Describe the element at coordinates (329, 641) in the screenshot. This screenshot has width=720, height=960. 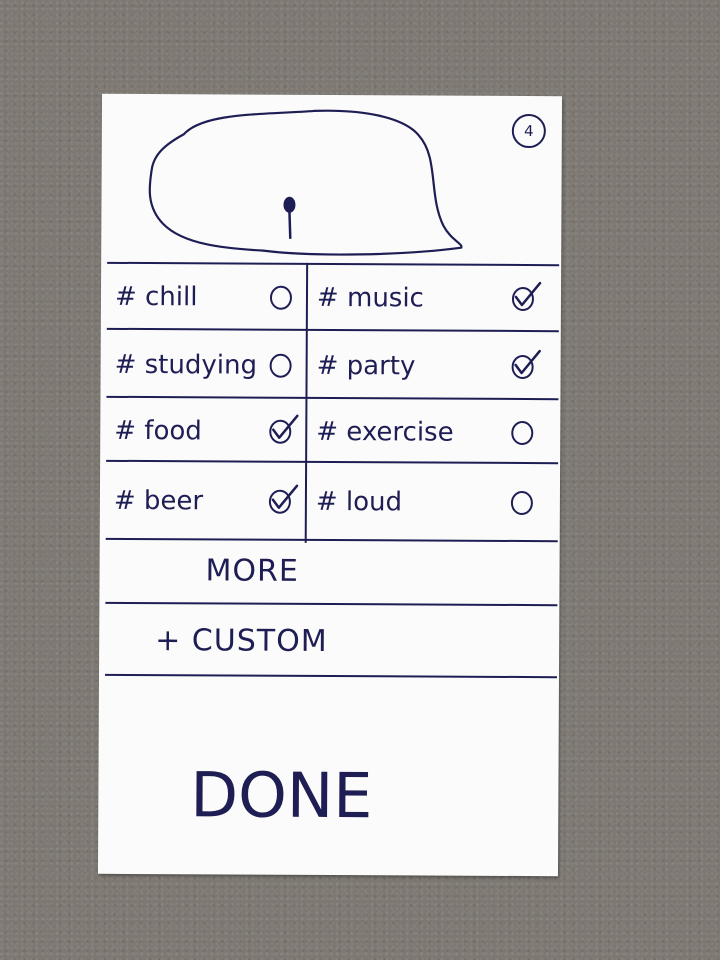
I see `add-custom-tag-button: + CUSTOM` at that location.